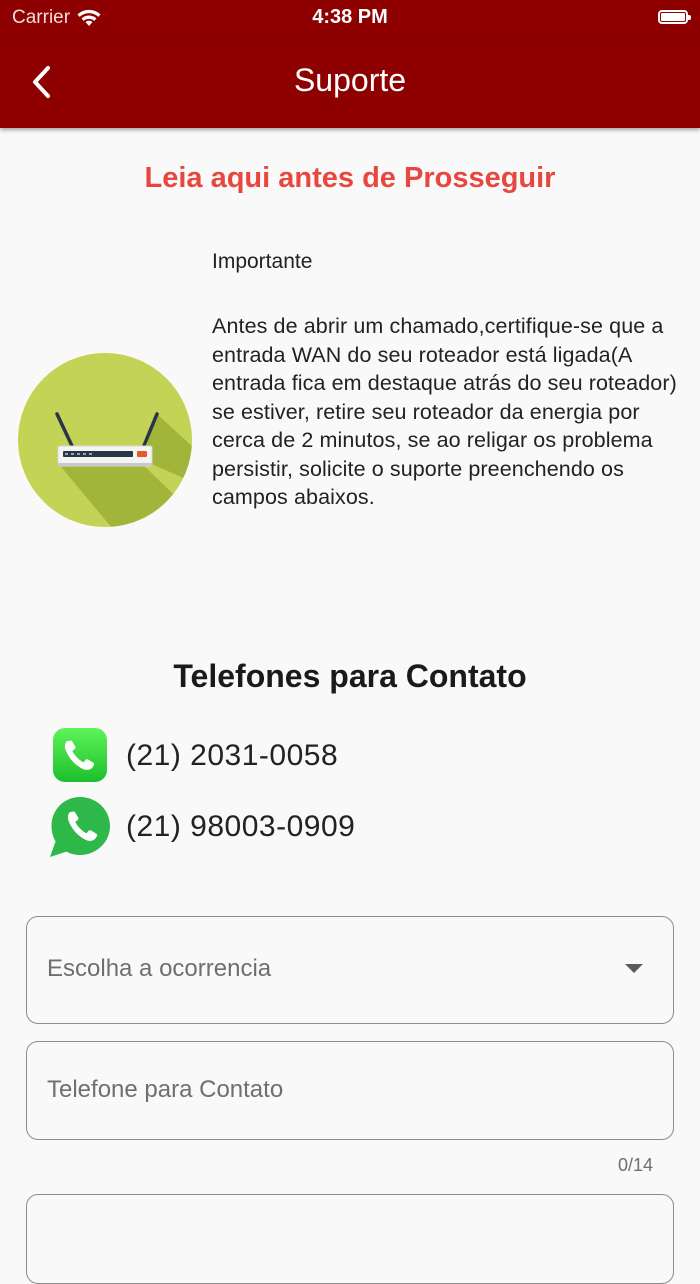  I want to click on phone-icon, so click(80, 755).